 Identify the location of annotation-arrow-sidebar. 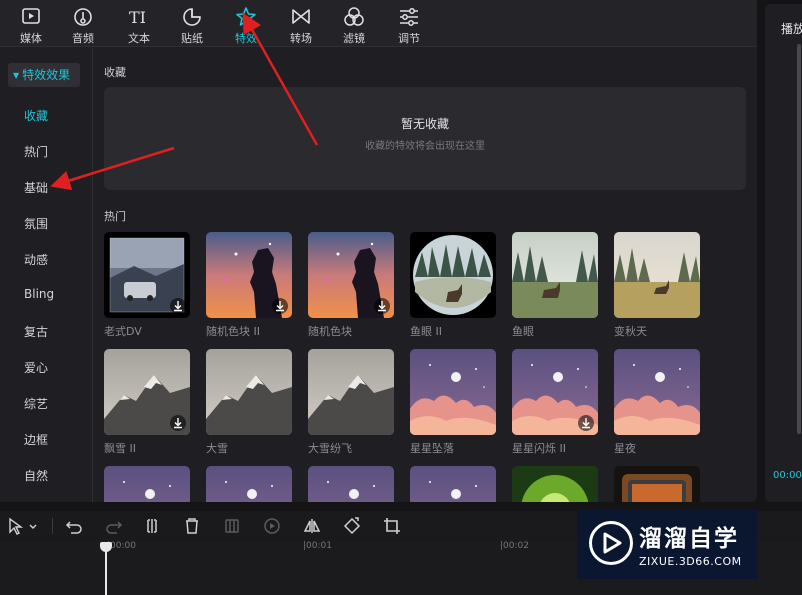
(112, 168).